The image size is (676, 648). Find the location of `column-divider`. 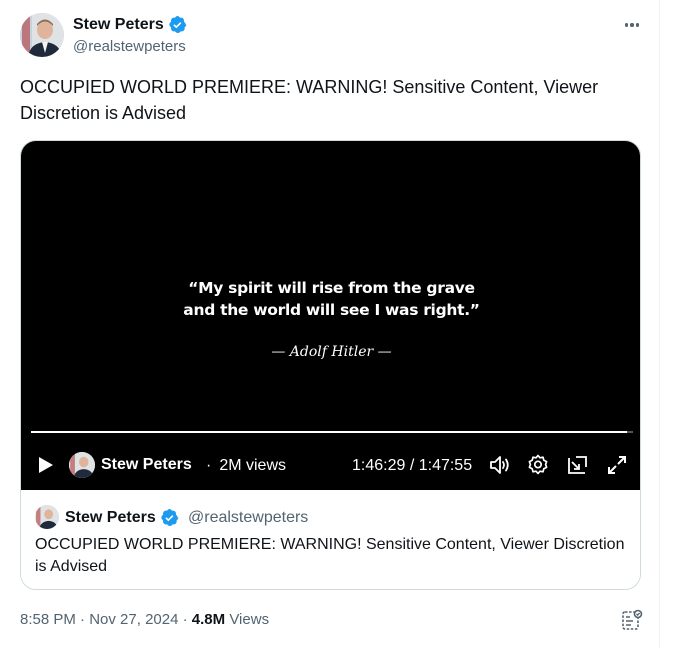

column-divider is located at coordinates (659, 324).